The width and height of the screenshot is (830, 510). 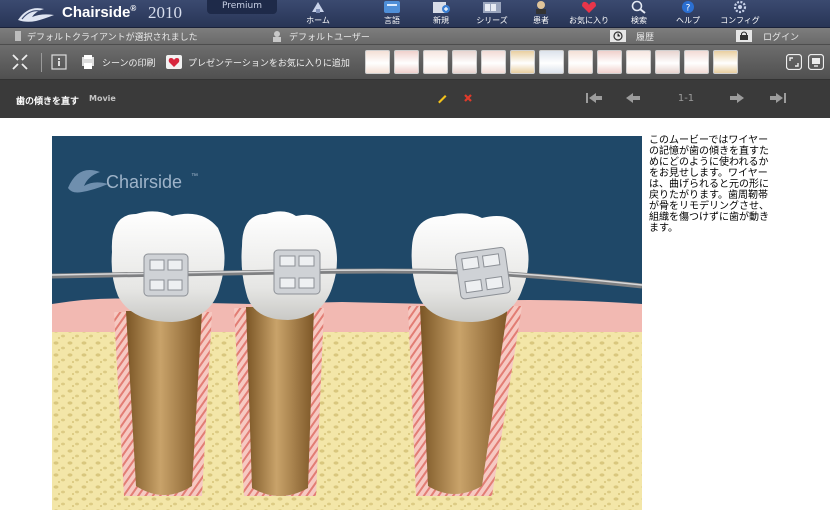 What do you see at coordinates (112, 38) in the screenshot?
I see `client-status-text: デフォルトクライアントが選択されました` at bounding box center [112, 38].